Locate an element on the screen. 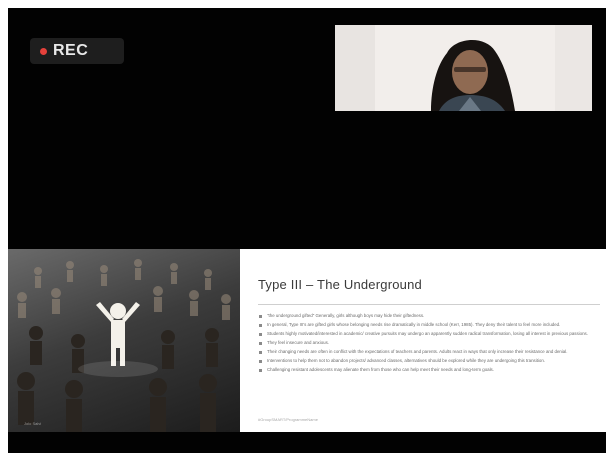 The height and width of the screenshot is (453, 606). image-credit: Jolo Salvi is located at coordinates (33, 423).